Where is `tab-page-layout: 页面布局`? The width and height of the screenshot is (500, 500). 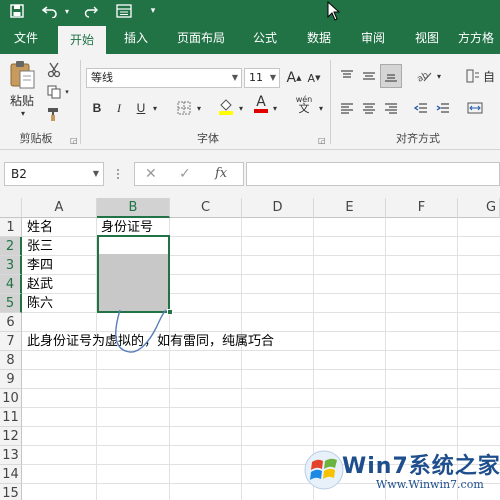
tab-page-layout: 页面布局 is located at coordinates (201, 38).